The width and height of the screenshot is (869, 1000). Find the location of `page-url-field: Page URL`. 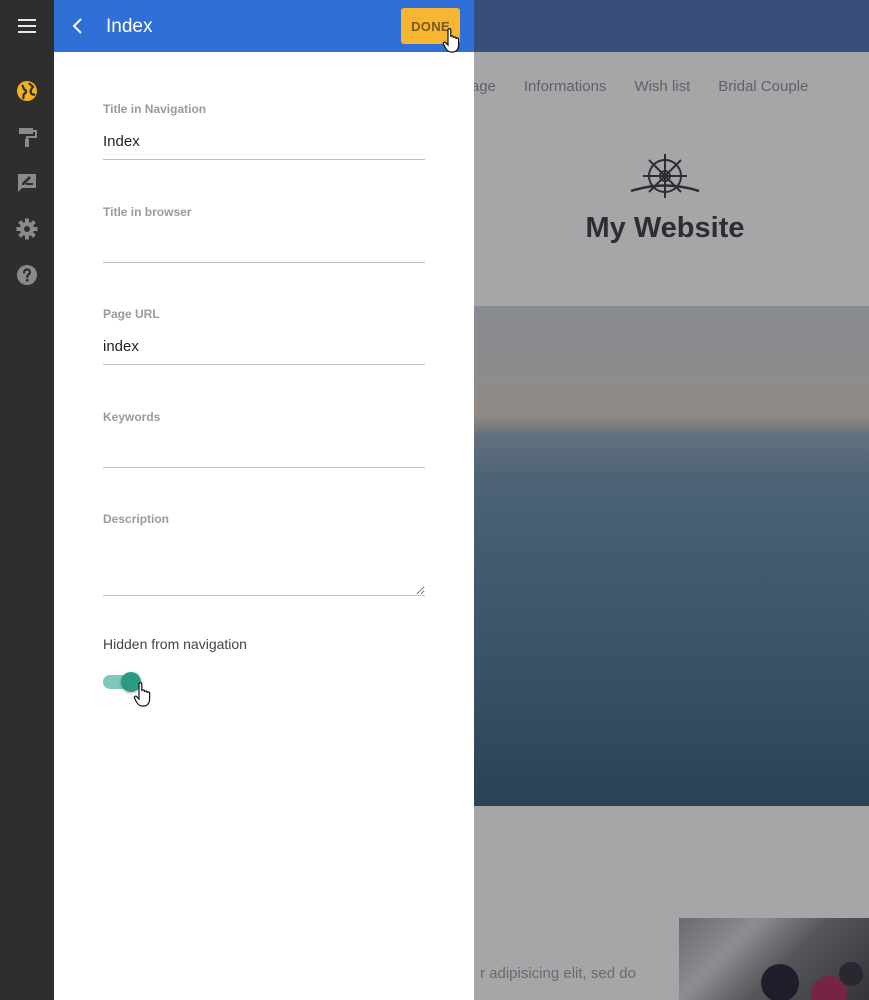

page-url-field: Page URL is located at coordinates (264, 336).